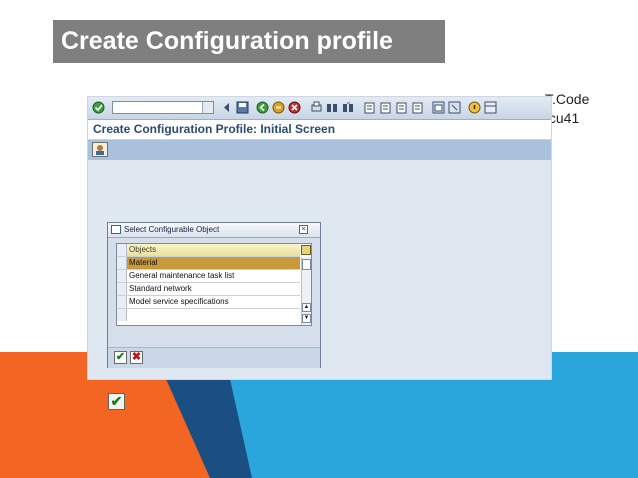 Image resolution: width=638 pixels, height=478 pixels. What do you see at coordinates (303, 229) in the screenshot?
I see `close-icon: ×` at bounding box center [303, 229].